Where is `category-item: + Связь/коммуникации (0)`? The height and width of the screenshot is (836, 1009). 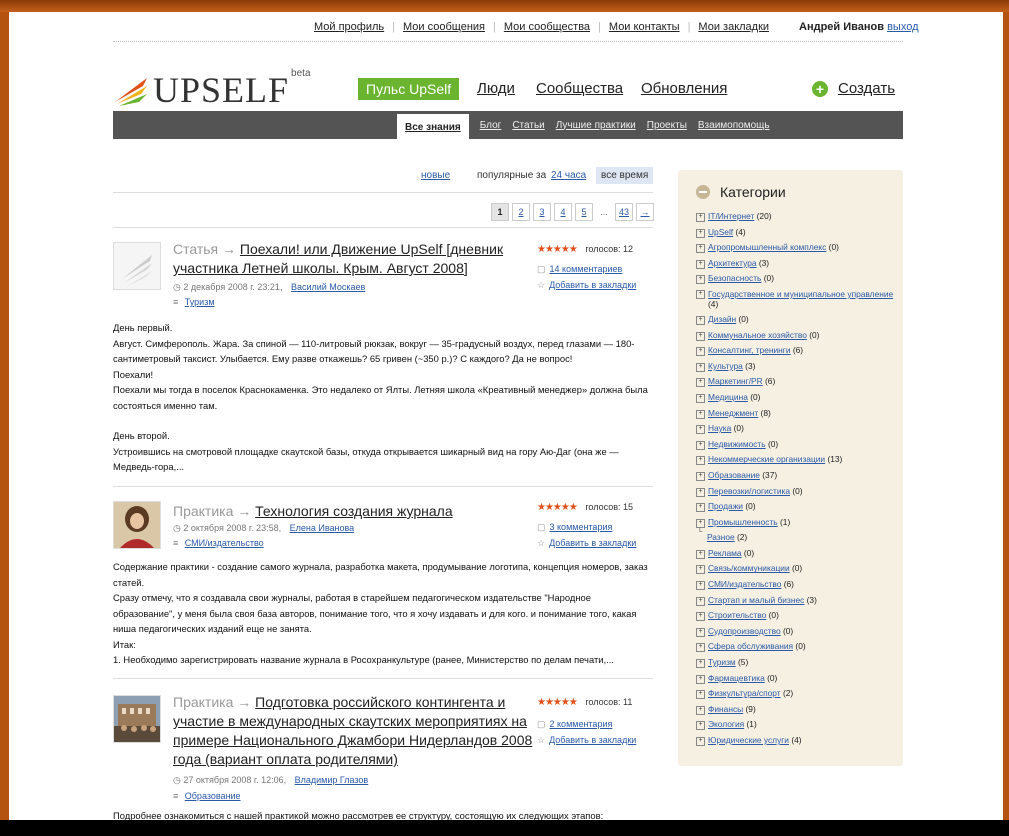 category-item: + Связь/коммуникации (0) is located at coordinates (796, 569).